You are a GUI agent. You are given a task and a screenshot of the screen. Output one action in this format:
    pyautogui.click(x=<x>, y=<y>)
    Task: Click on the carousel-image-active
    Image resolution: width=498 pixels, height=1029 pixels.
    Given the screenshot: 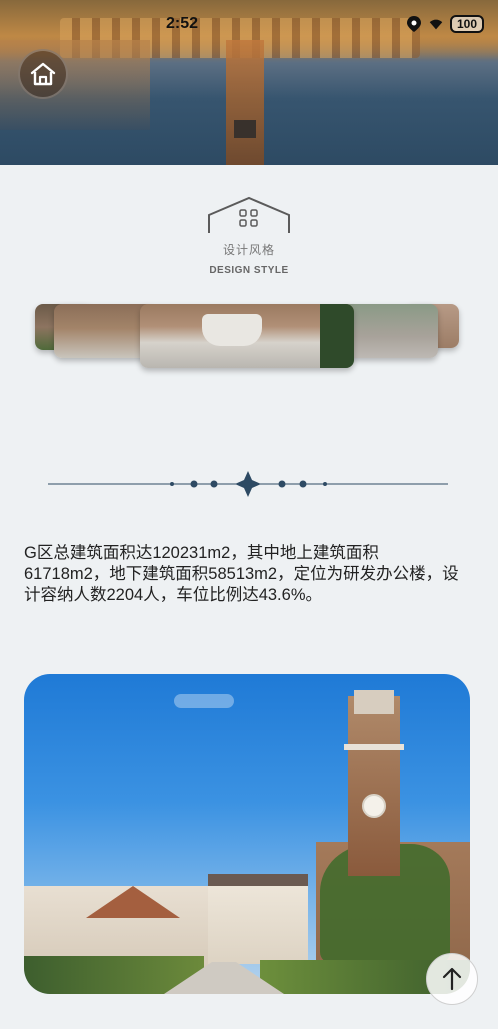 What is the action you would take?
    pyautogui.click(x=247, y=336)
    